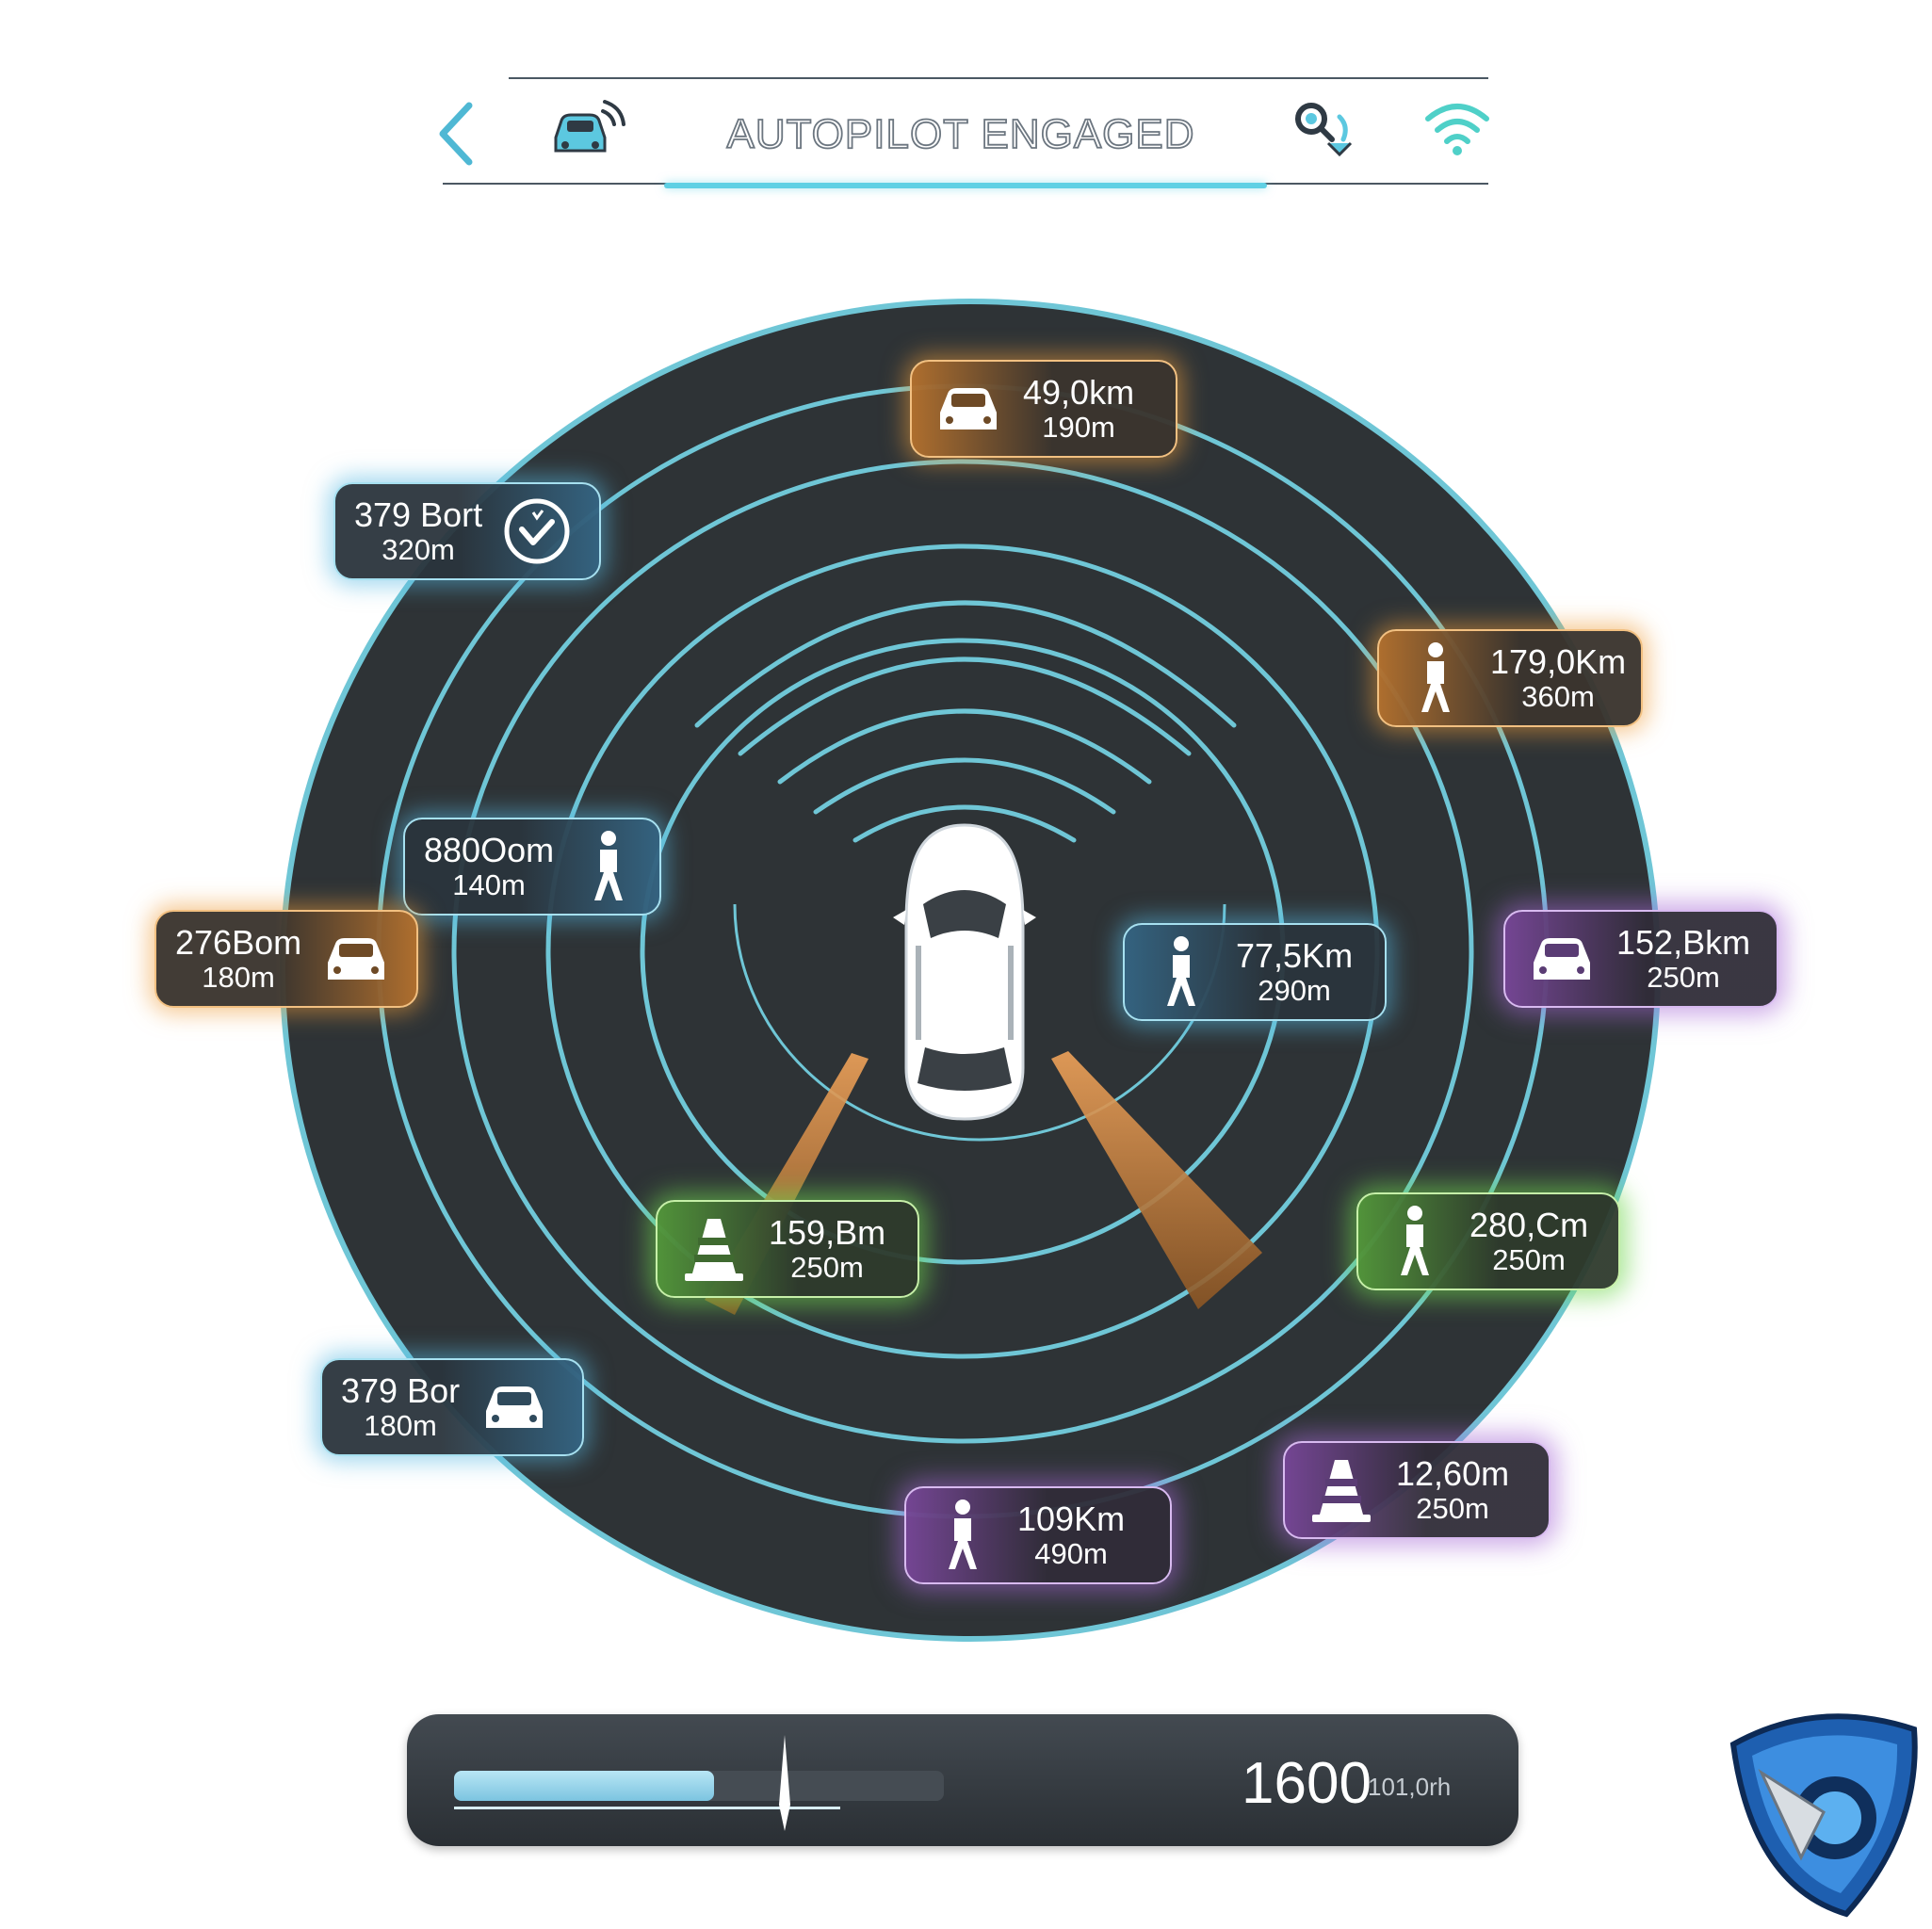 This screenshot has width=1932, height=1929. I want to click on detection-tag-vehicle-east: 152,Bkm 250m, so click(1640, 959).